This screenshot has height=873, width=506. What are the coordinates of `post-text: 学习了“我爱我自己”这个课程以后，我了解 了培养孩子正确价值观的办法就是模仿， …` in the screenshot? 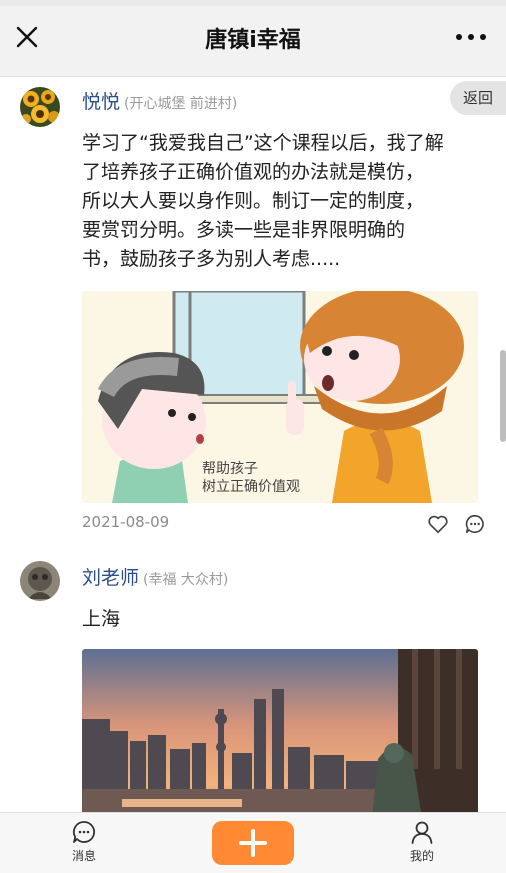 It's located at (287, 201).